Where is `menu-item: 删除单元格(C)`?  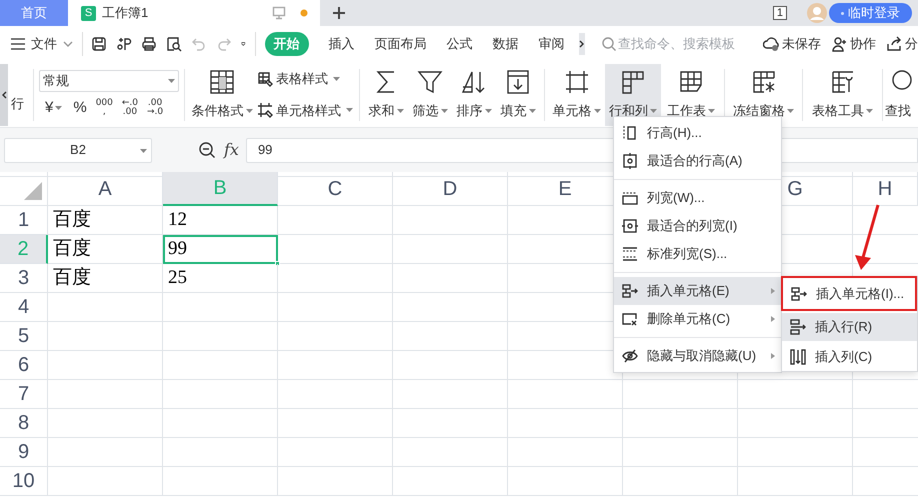 menu-item: 删除单元格(C) is located at coordinates (697, 319).